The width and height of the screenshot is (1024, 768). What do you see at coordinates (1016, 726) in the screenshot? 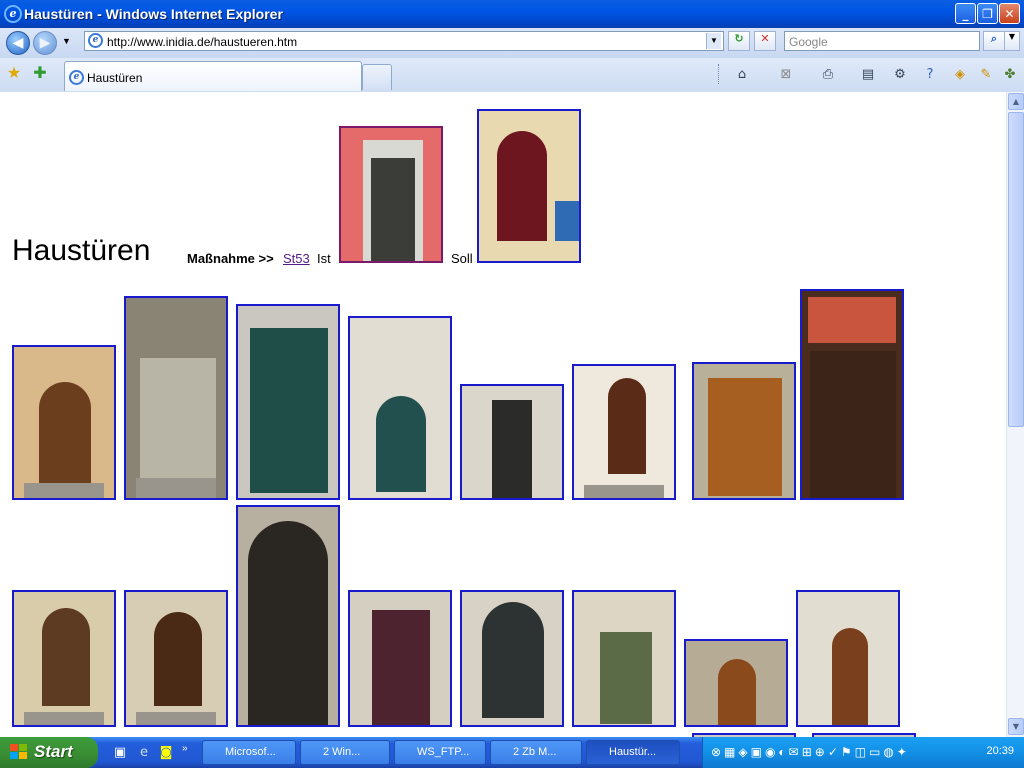
I see `scroll-down-button: ▼` at bounding box center [1016, 726].